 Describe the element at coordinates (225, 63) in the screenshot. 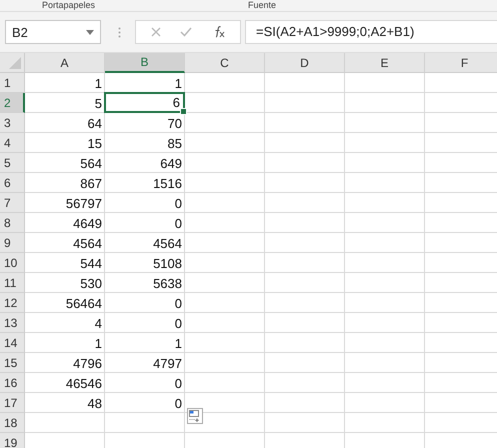

I see `column-header: C` at that location.